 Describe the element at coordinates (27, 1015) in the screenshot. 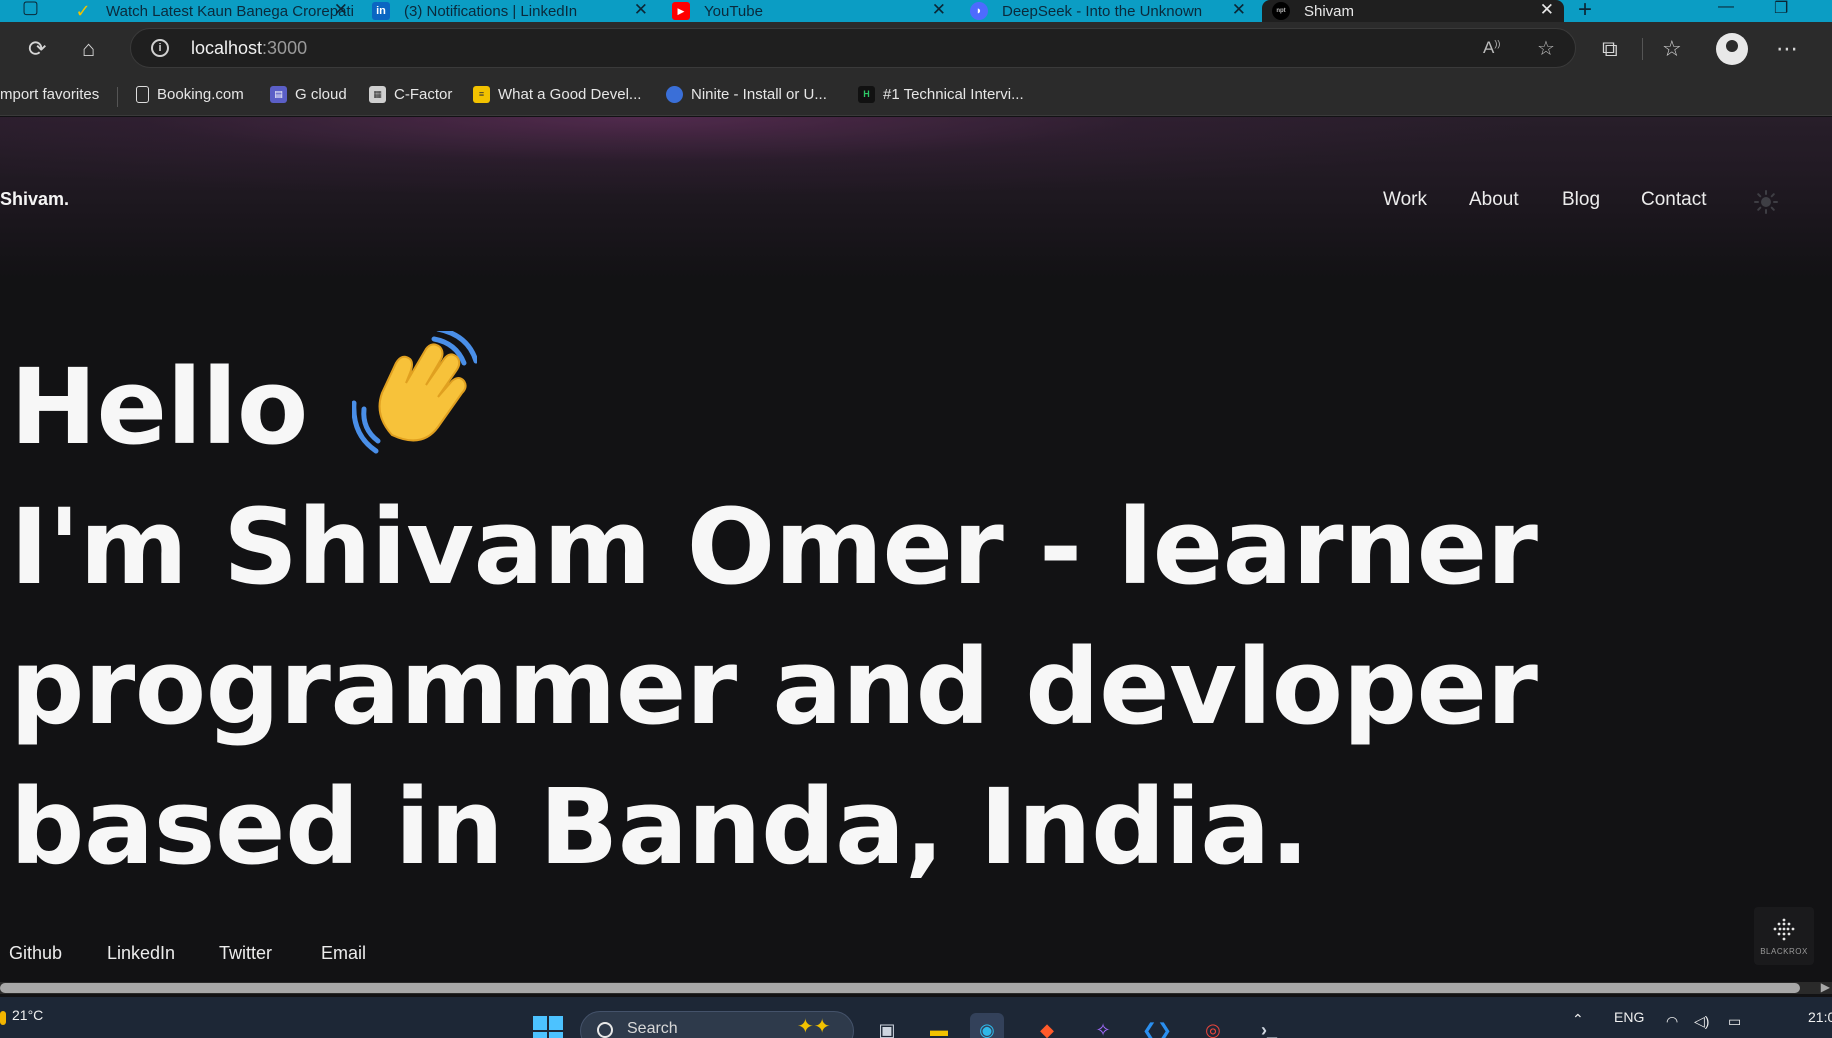

I see `weather-temperature: 21°C` at that location.